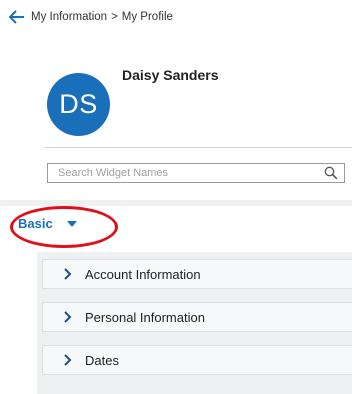 The image size is (352, 394). I want to click on search-input, so click(186, 173).